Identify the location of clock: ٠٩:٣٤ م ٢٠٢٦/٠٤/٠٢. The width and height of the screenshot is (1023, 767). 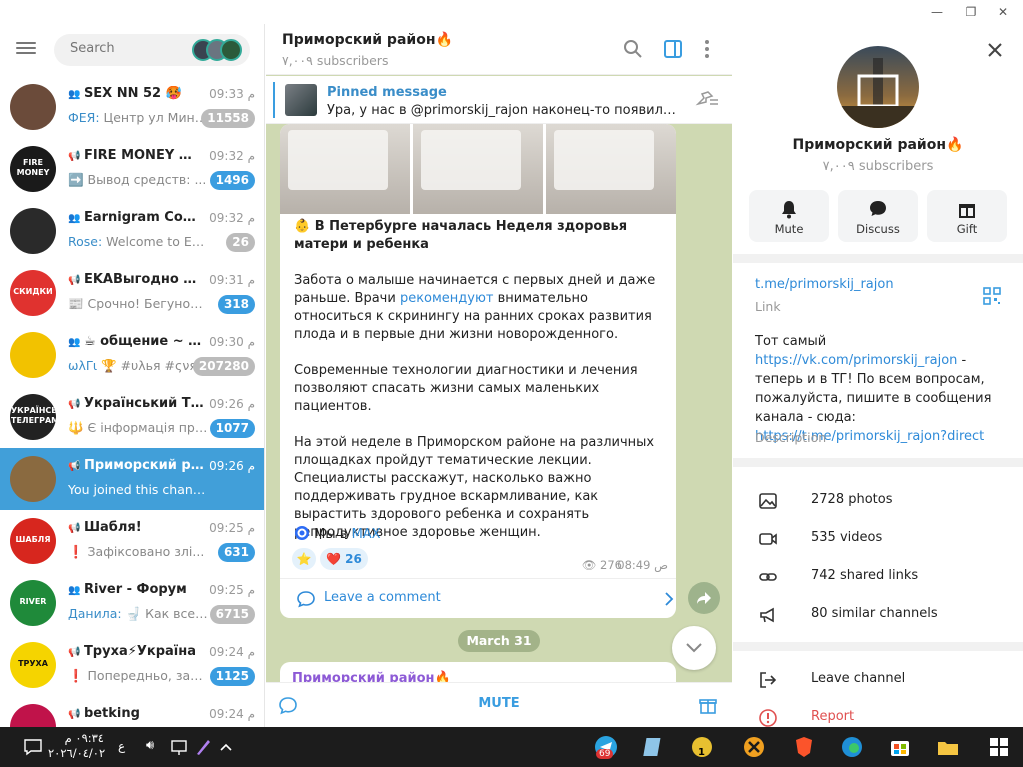
(77, 746).